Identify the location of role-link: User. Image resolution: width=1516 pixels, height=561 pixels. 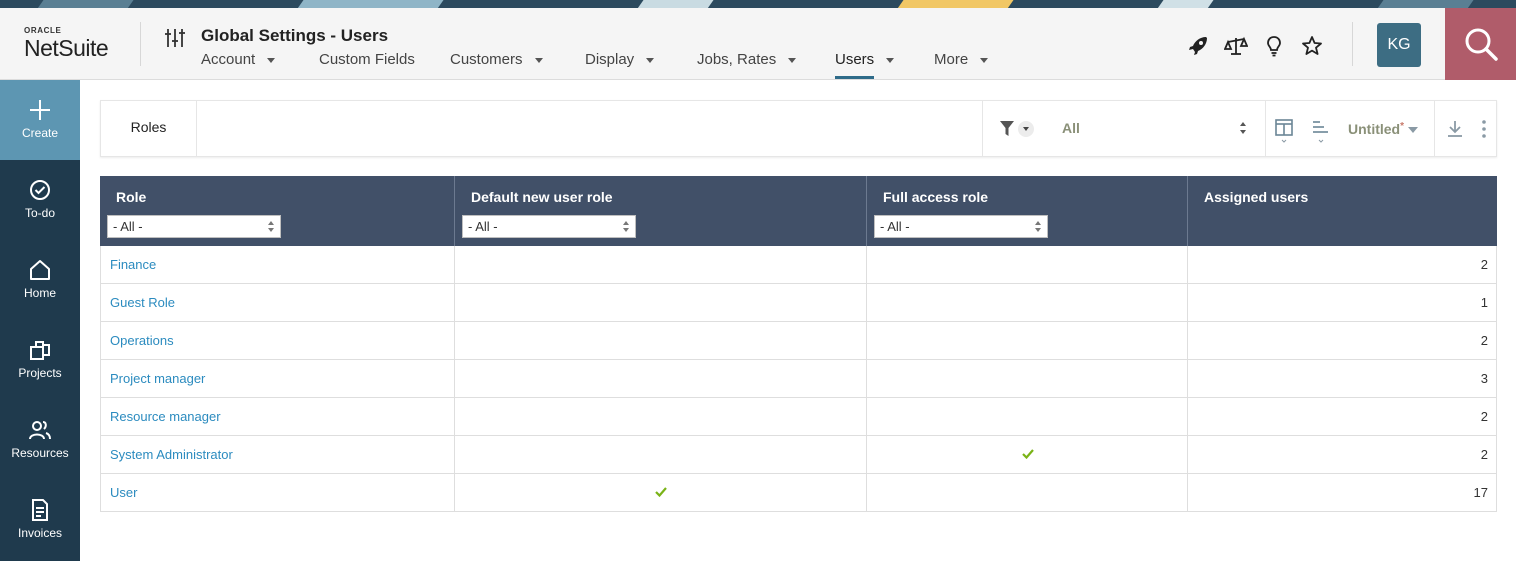
(119, 492).